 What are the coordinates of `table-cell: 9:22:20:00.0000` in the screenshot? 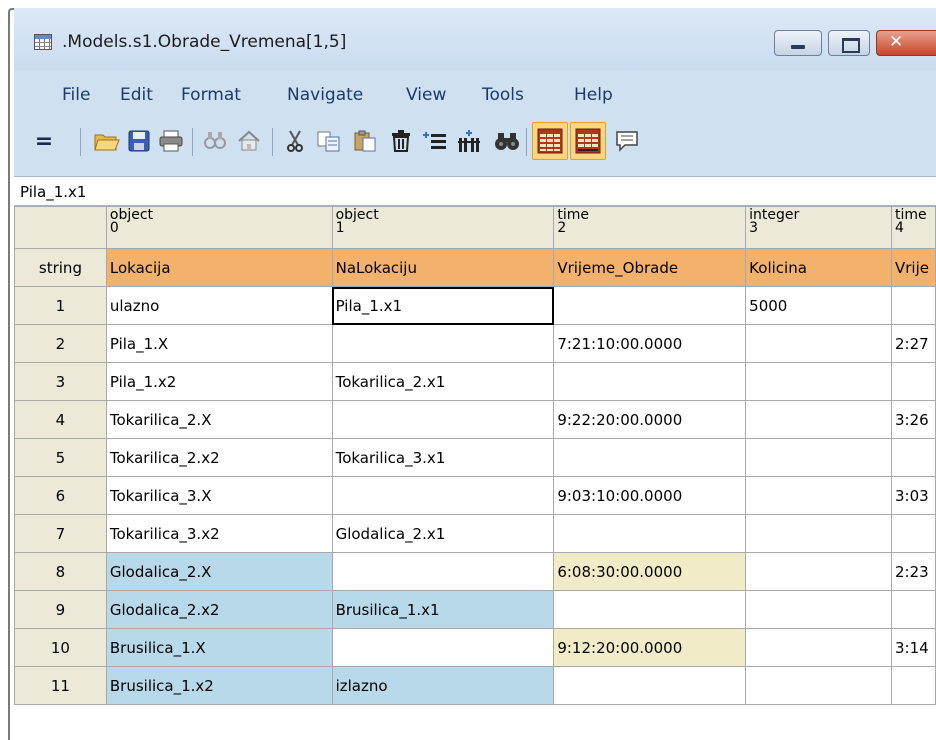 It's located at (650, 419).